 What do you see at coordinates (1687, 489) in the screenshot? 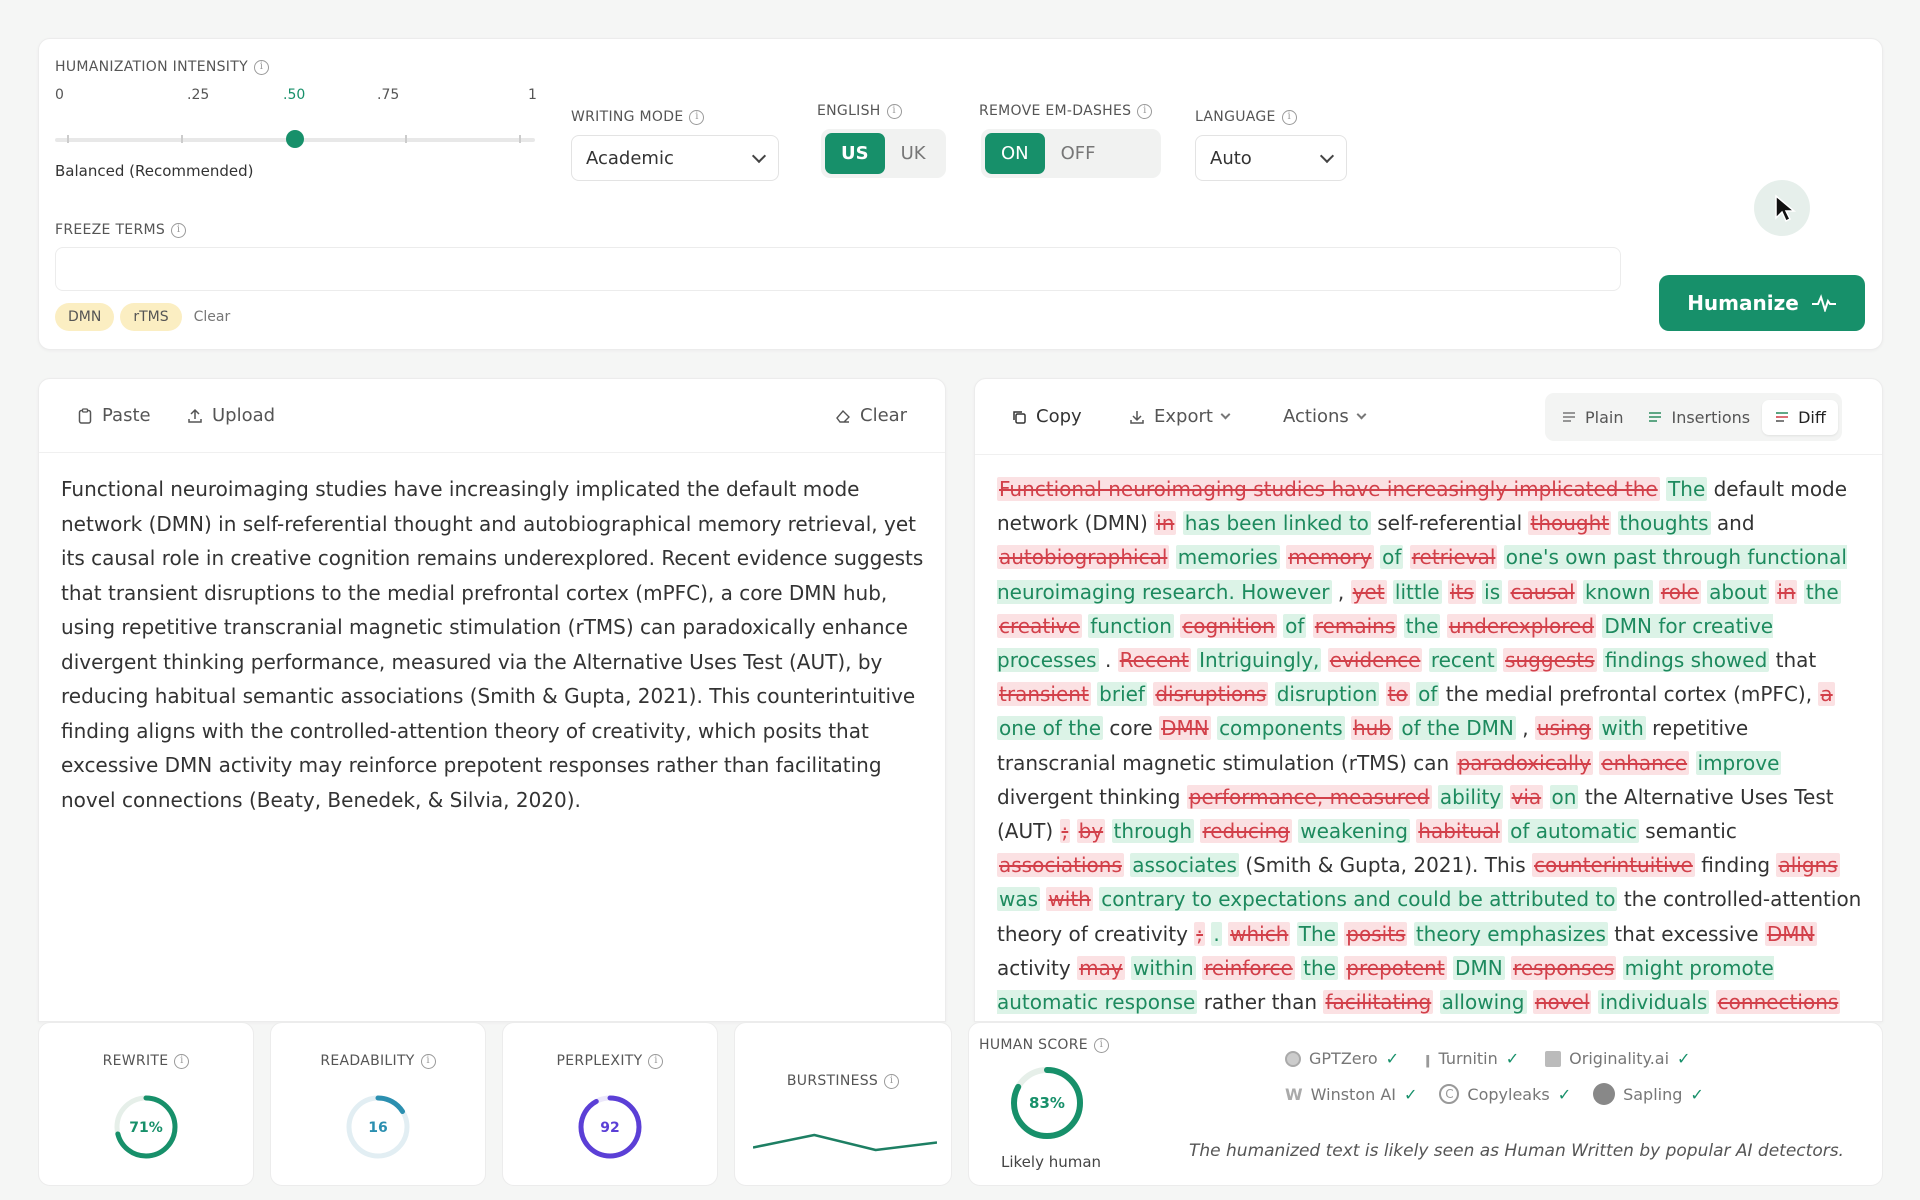
I see `inserted-text: The` at bounding box center [1687, 489].